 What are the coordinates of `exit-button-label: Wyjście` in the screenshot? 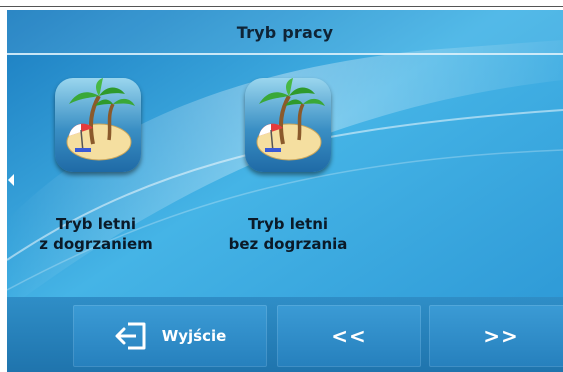 It's located at (194, 336).